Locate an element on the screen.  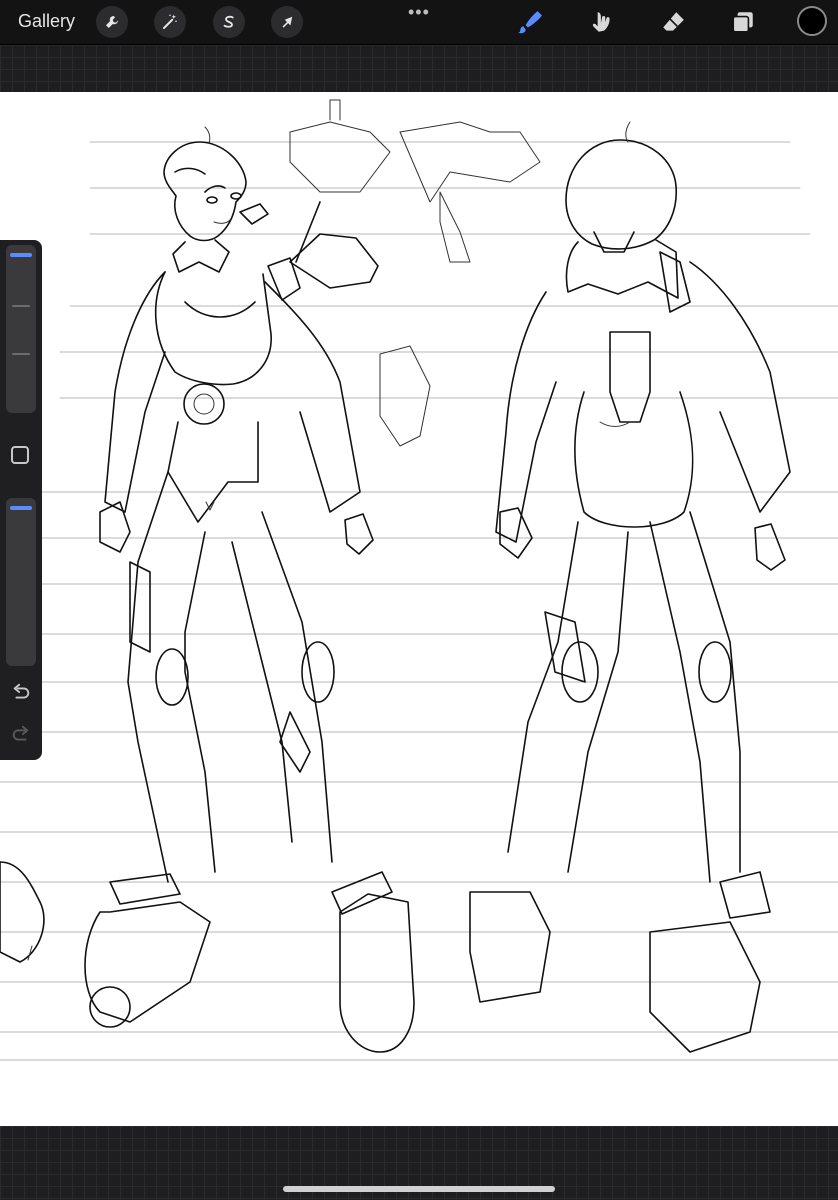
redo-icon is located at coordinates (21, 735).